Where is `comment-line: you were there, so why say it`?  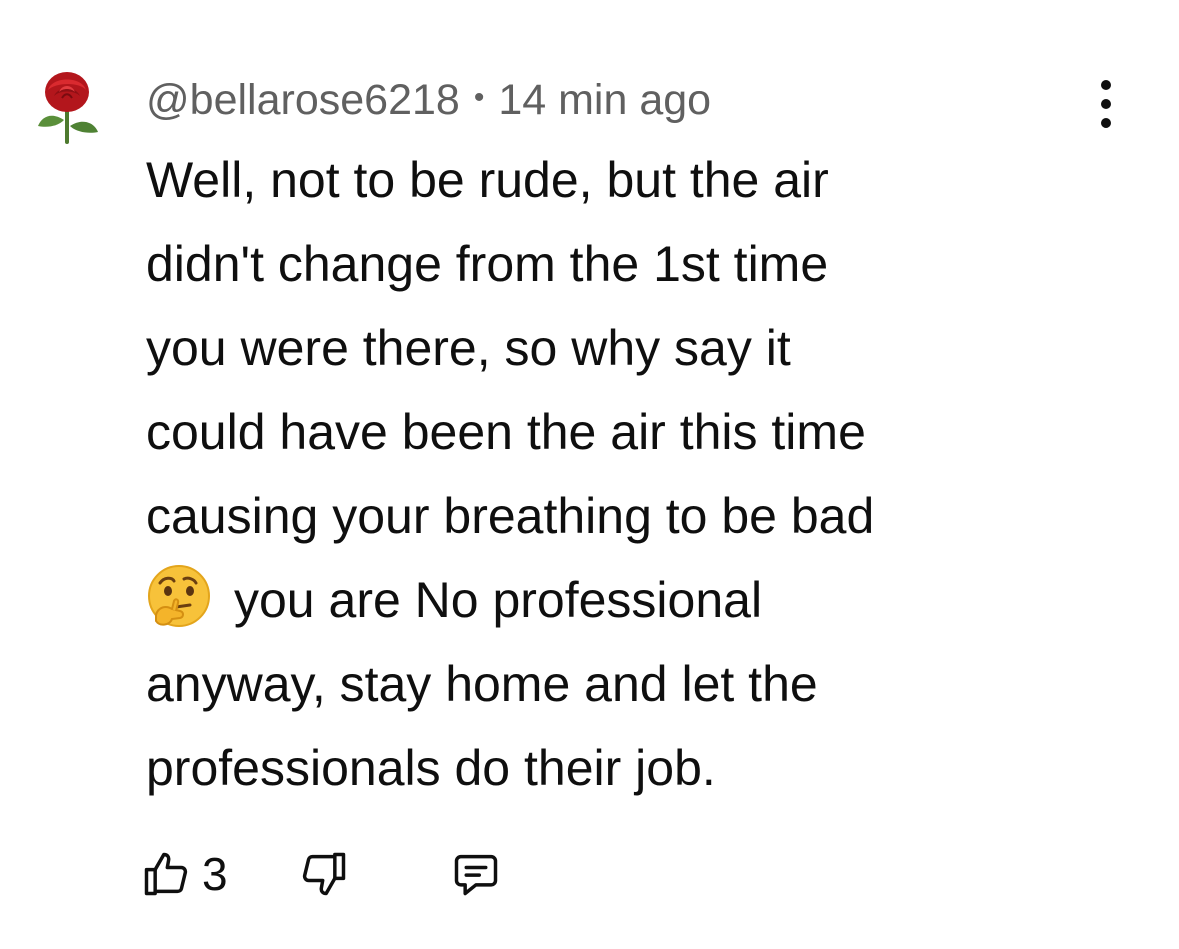 comment-line: you were there, so why say it is located at coordinates (468, 348).